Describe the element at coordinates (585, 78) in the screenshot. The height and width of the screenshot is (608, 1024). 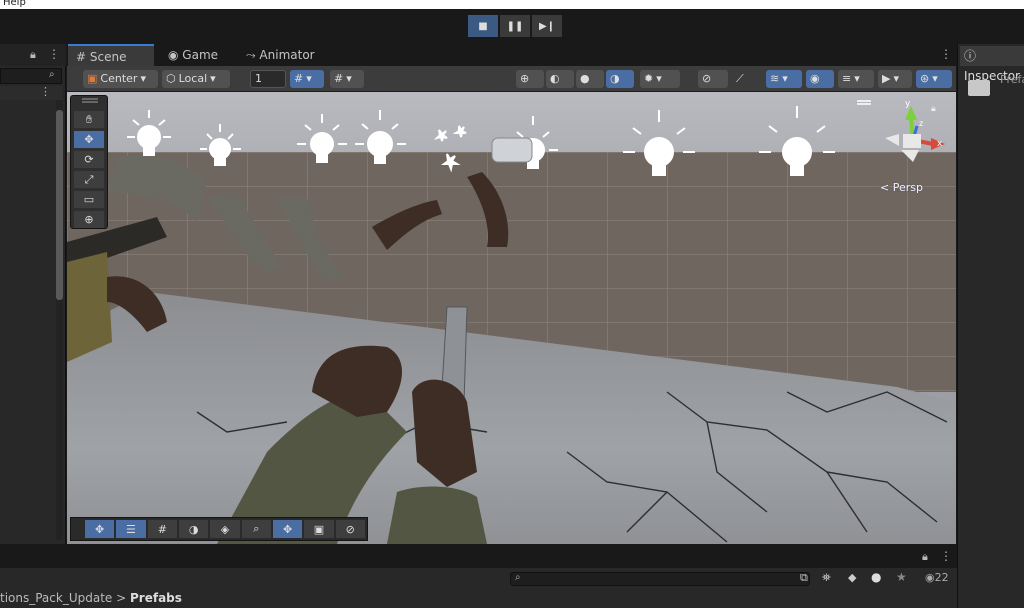
I see `sphere-icon: ●` at that location.